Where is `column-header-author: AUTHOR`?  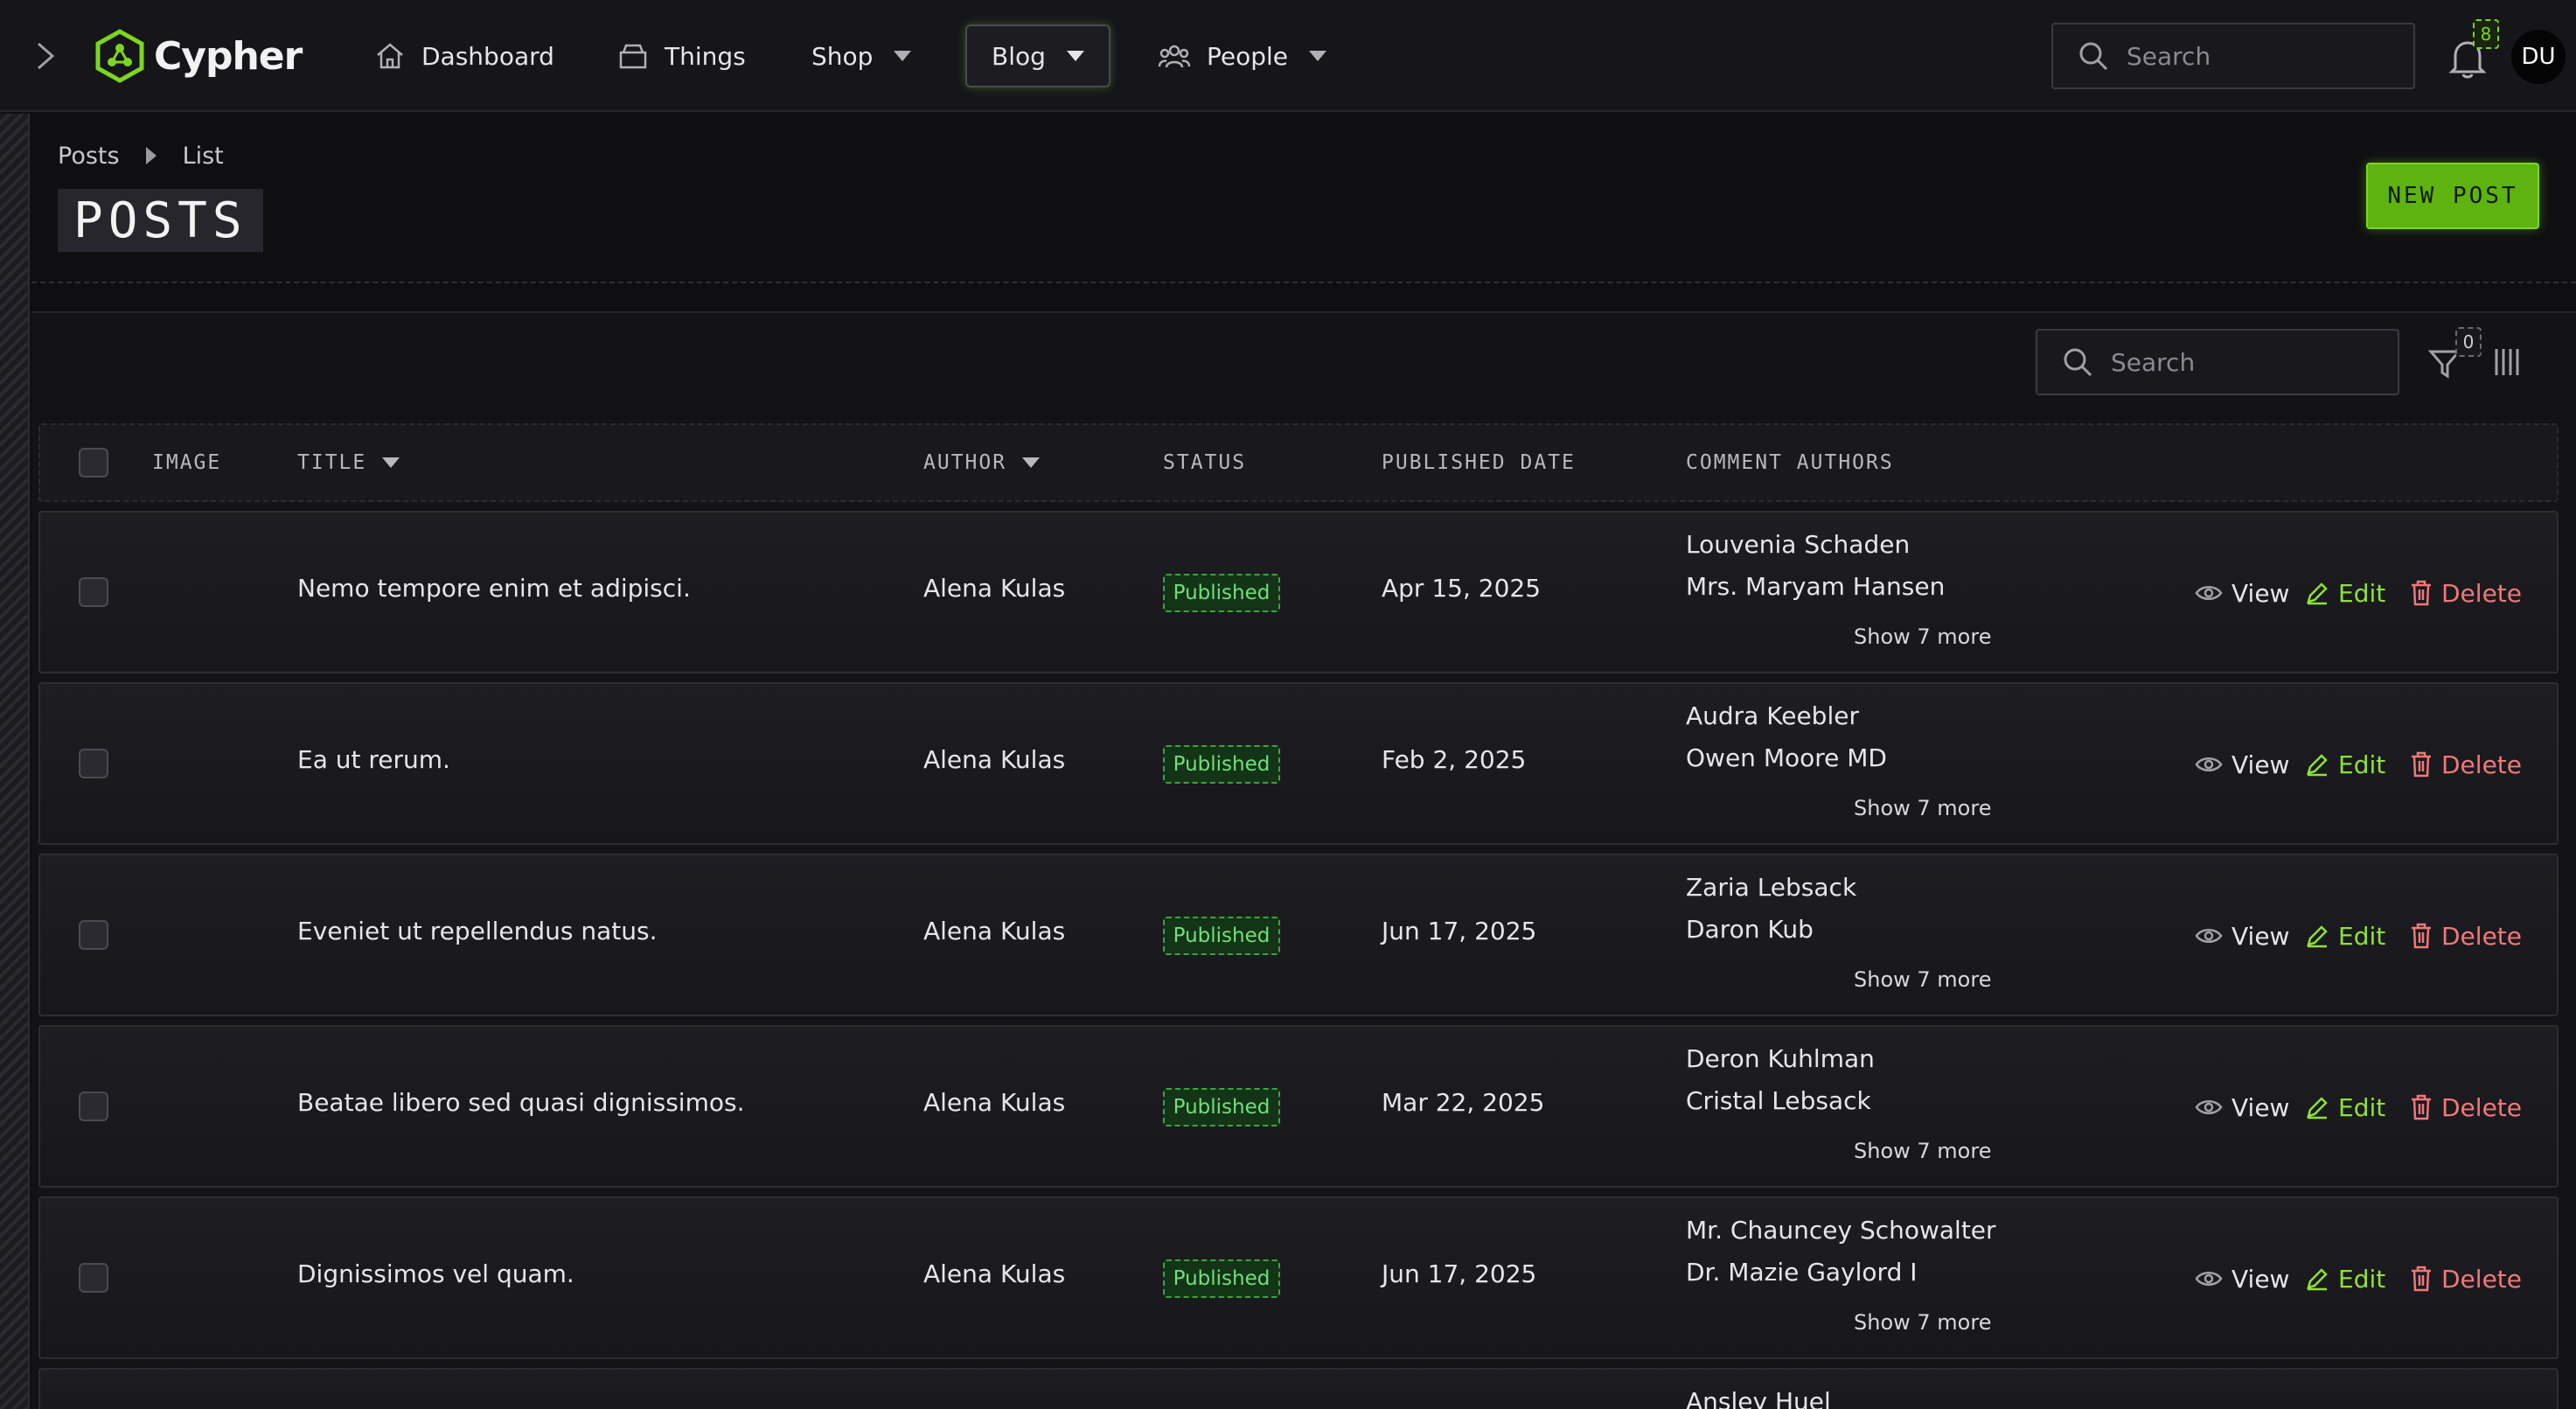 column-header-author: AUTHOR is located at coordinates (982, 462).